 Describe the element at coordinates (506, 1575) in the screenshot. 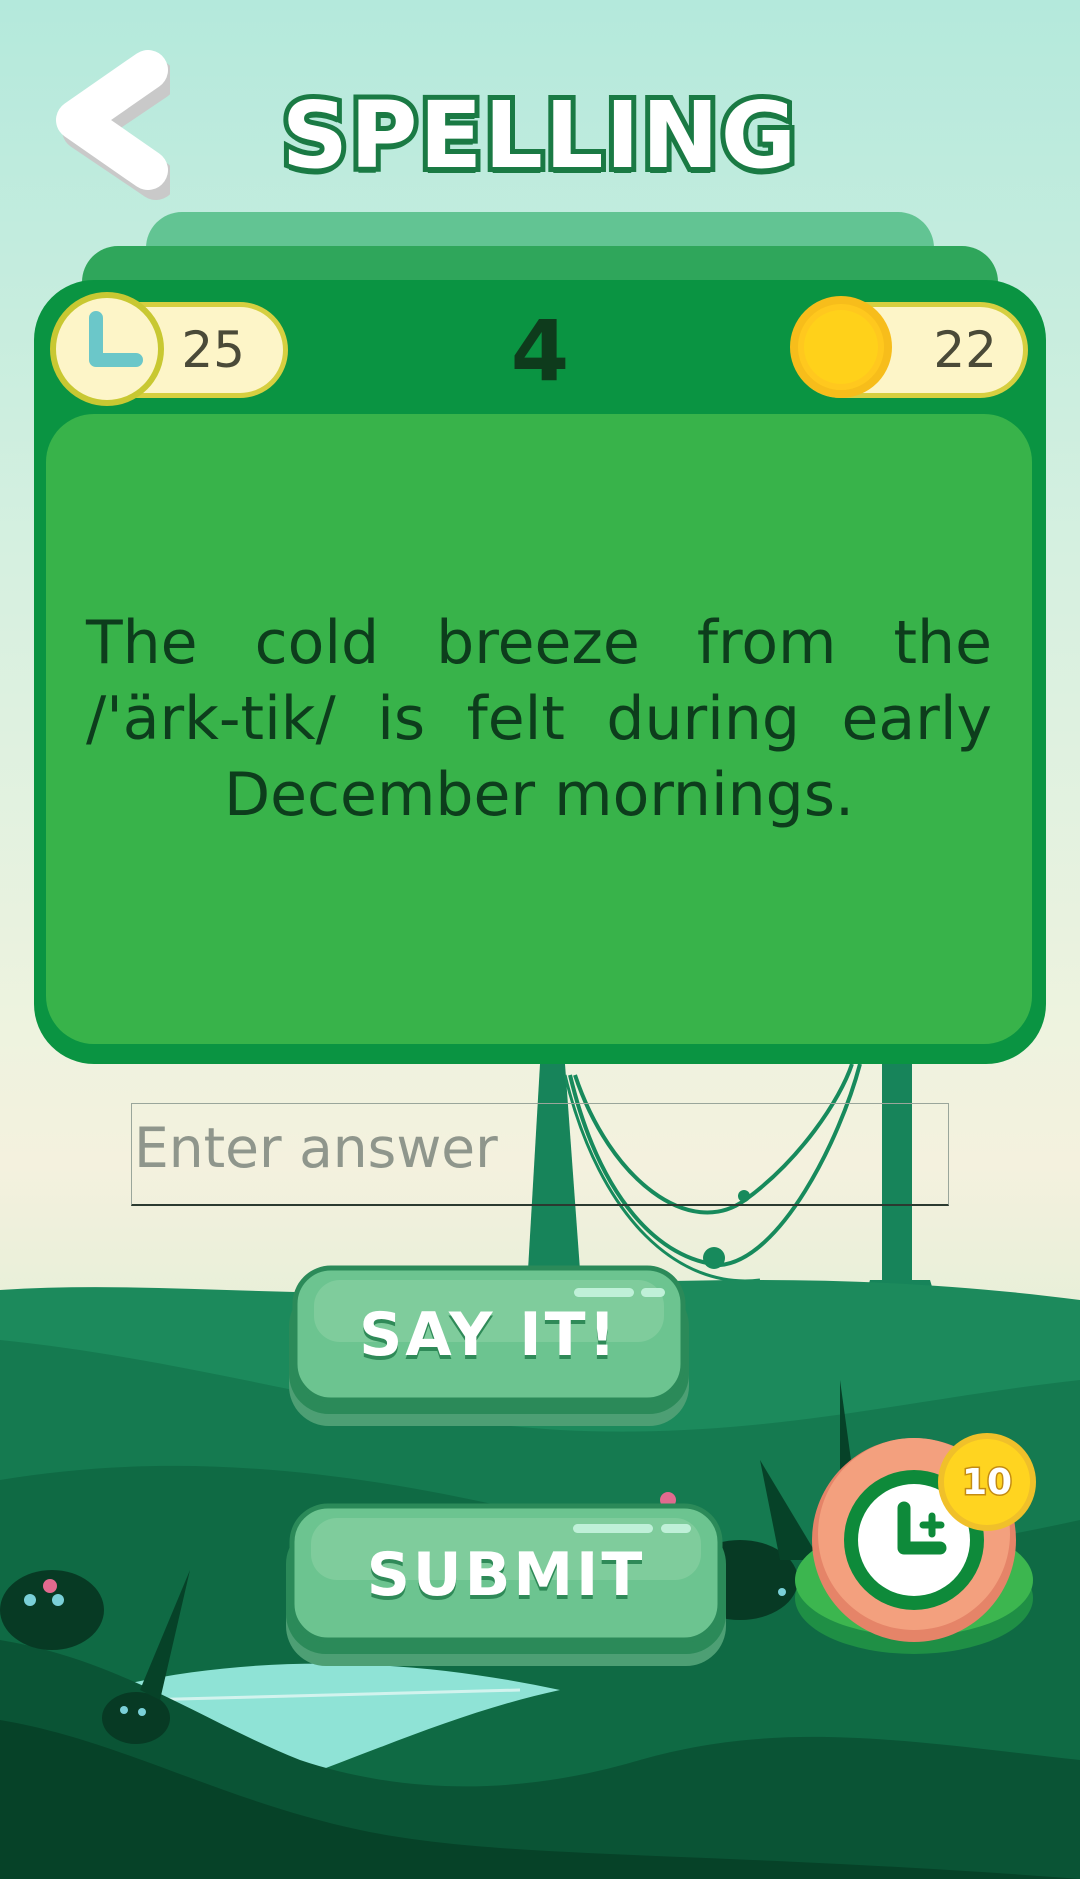

I see `submit-label: SUBMIT` at that location.